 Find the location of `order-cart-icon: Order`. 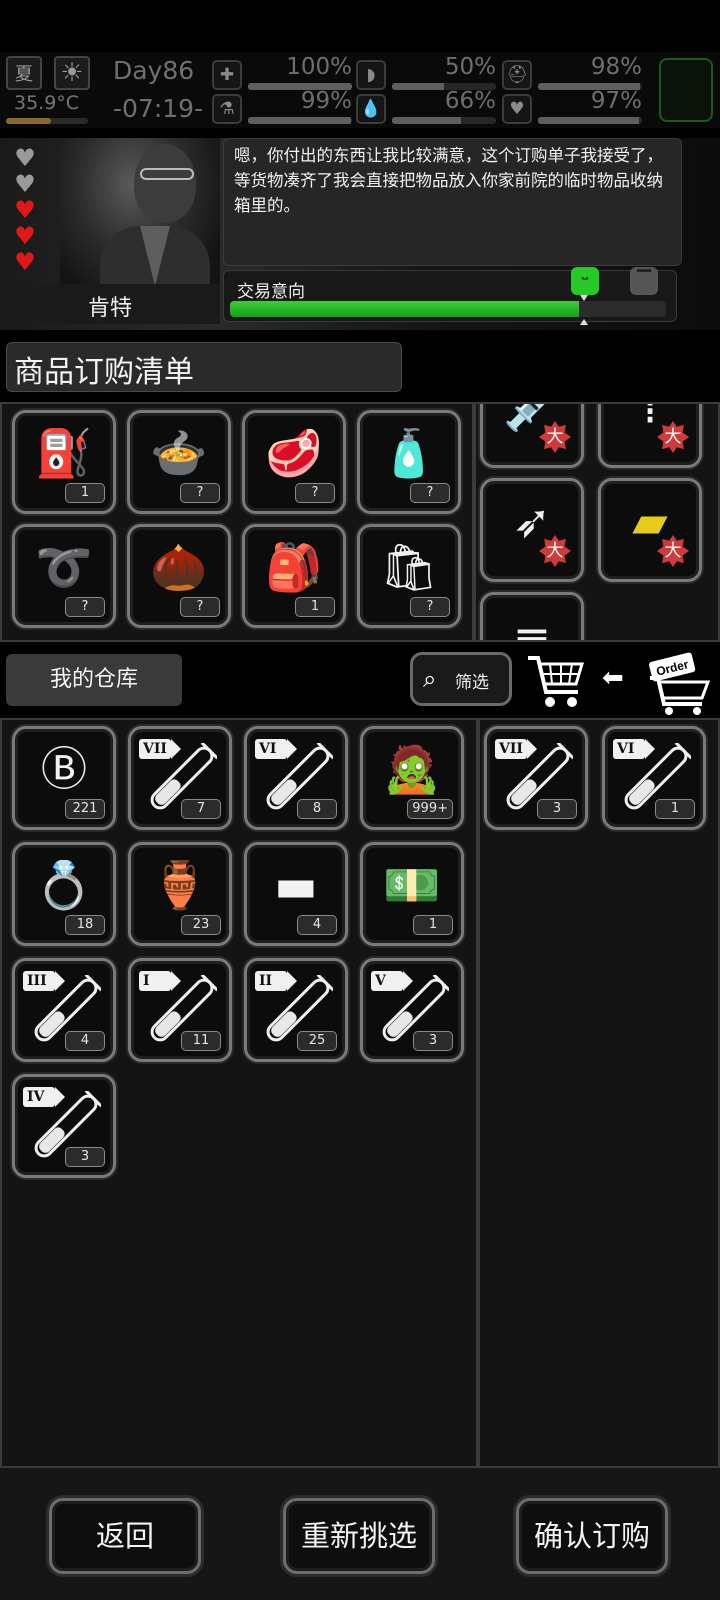

order-cart-icon: Order is located at coordinates (678, 683).